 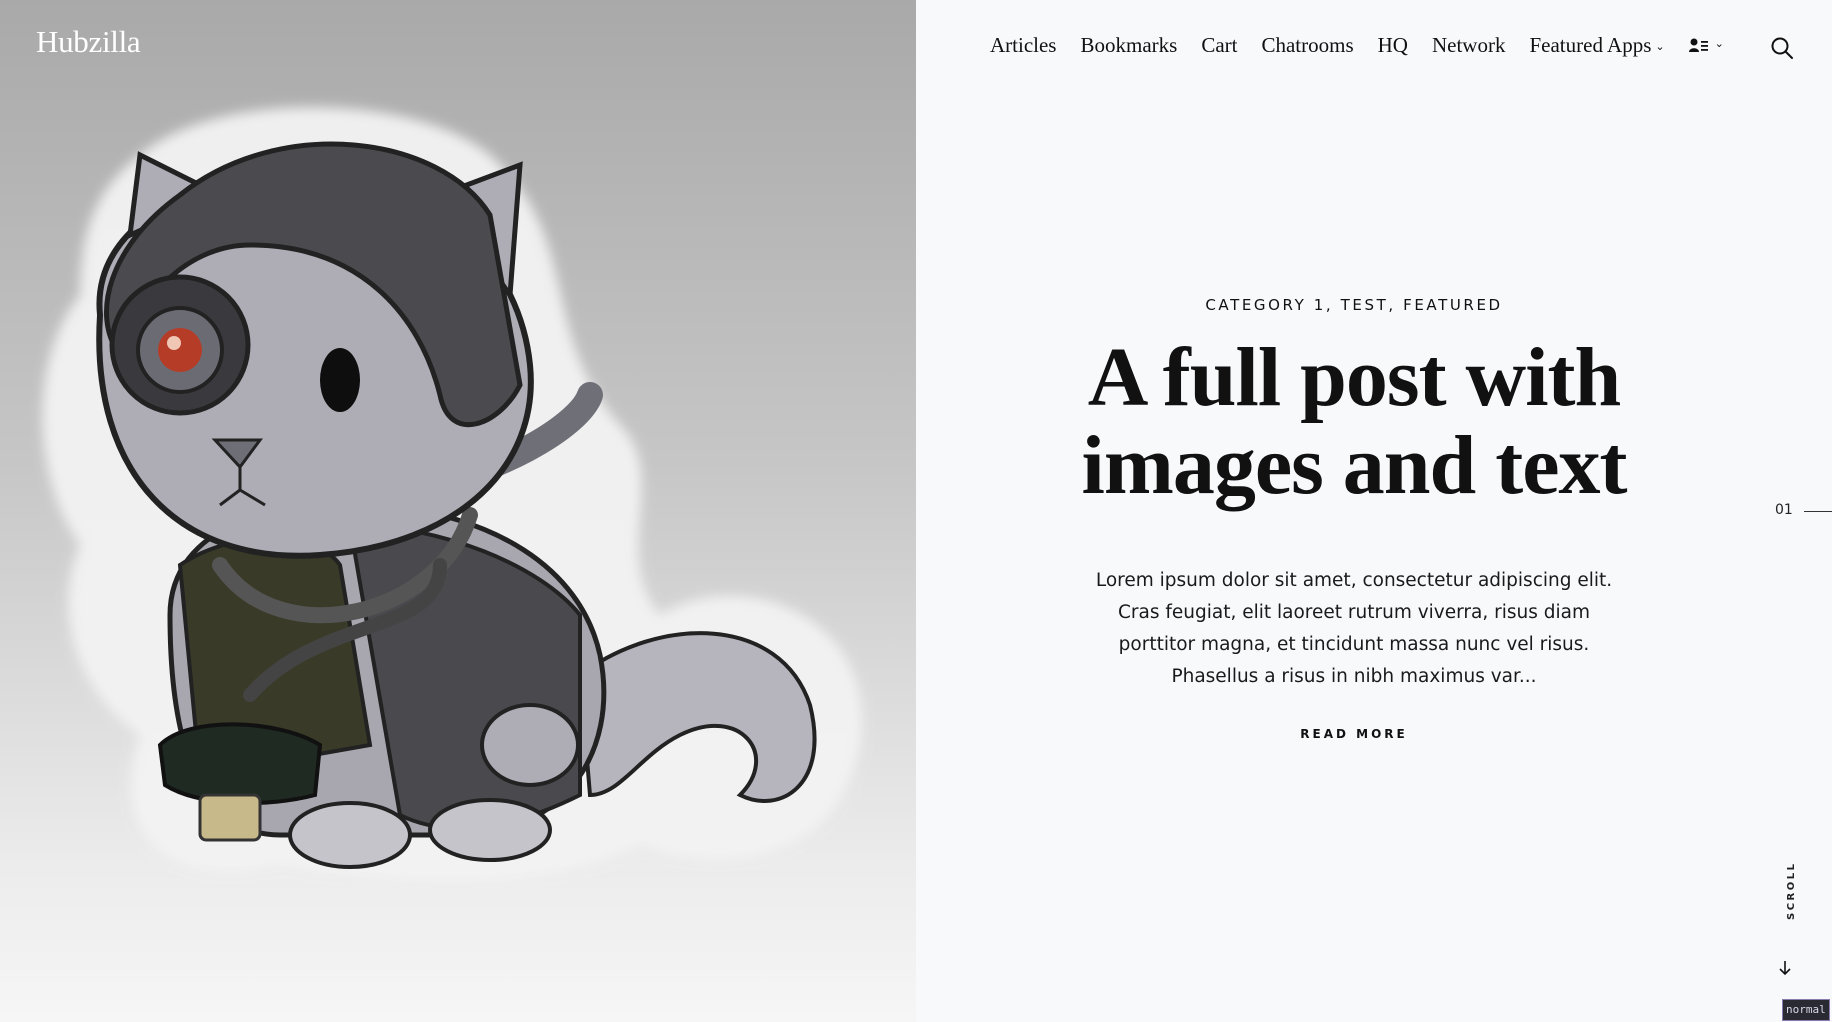 I want to click on nav-item-articles: Articles, so click(x=1023, y=45).